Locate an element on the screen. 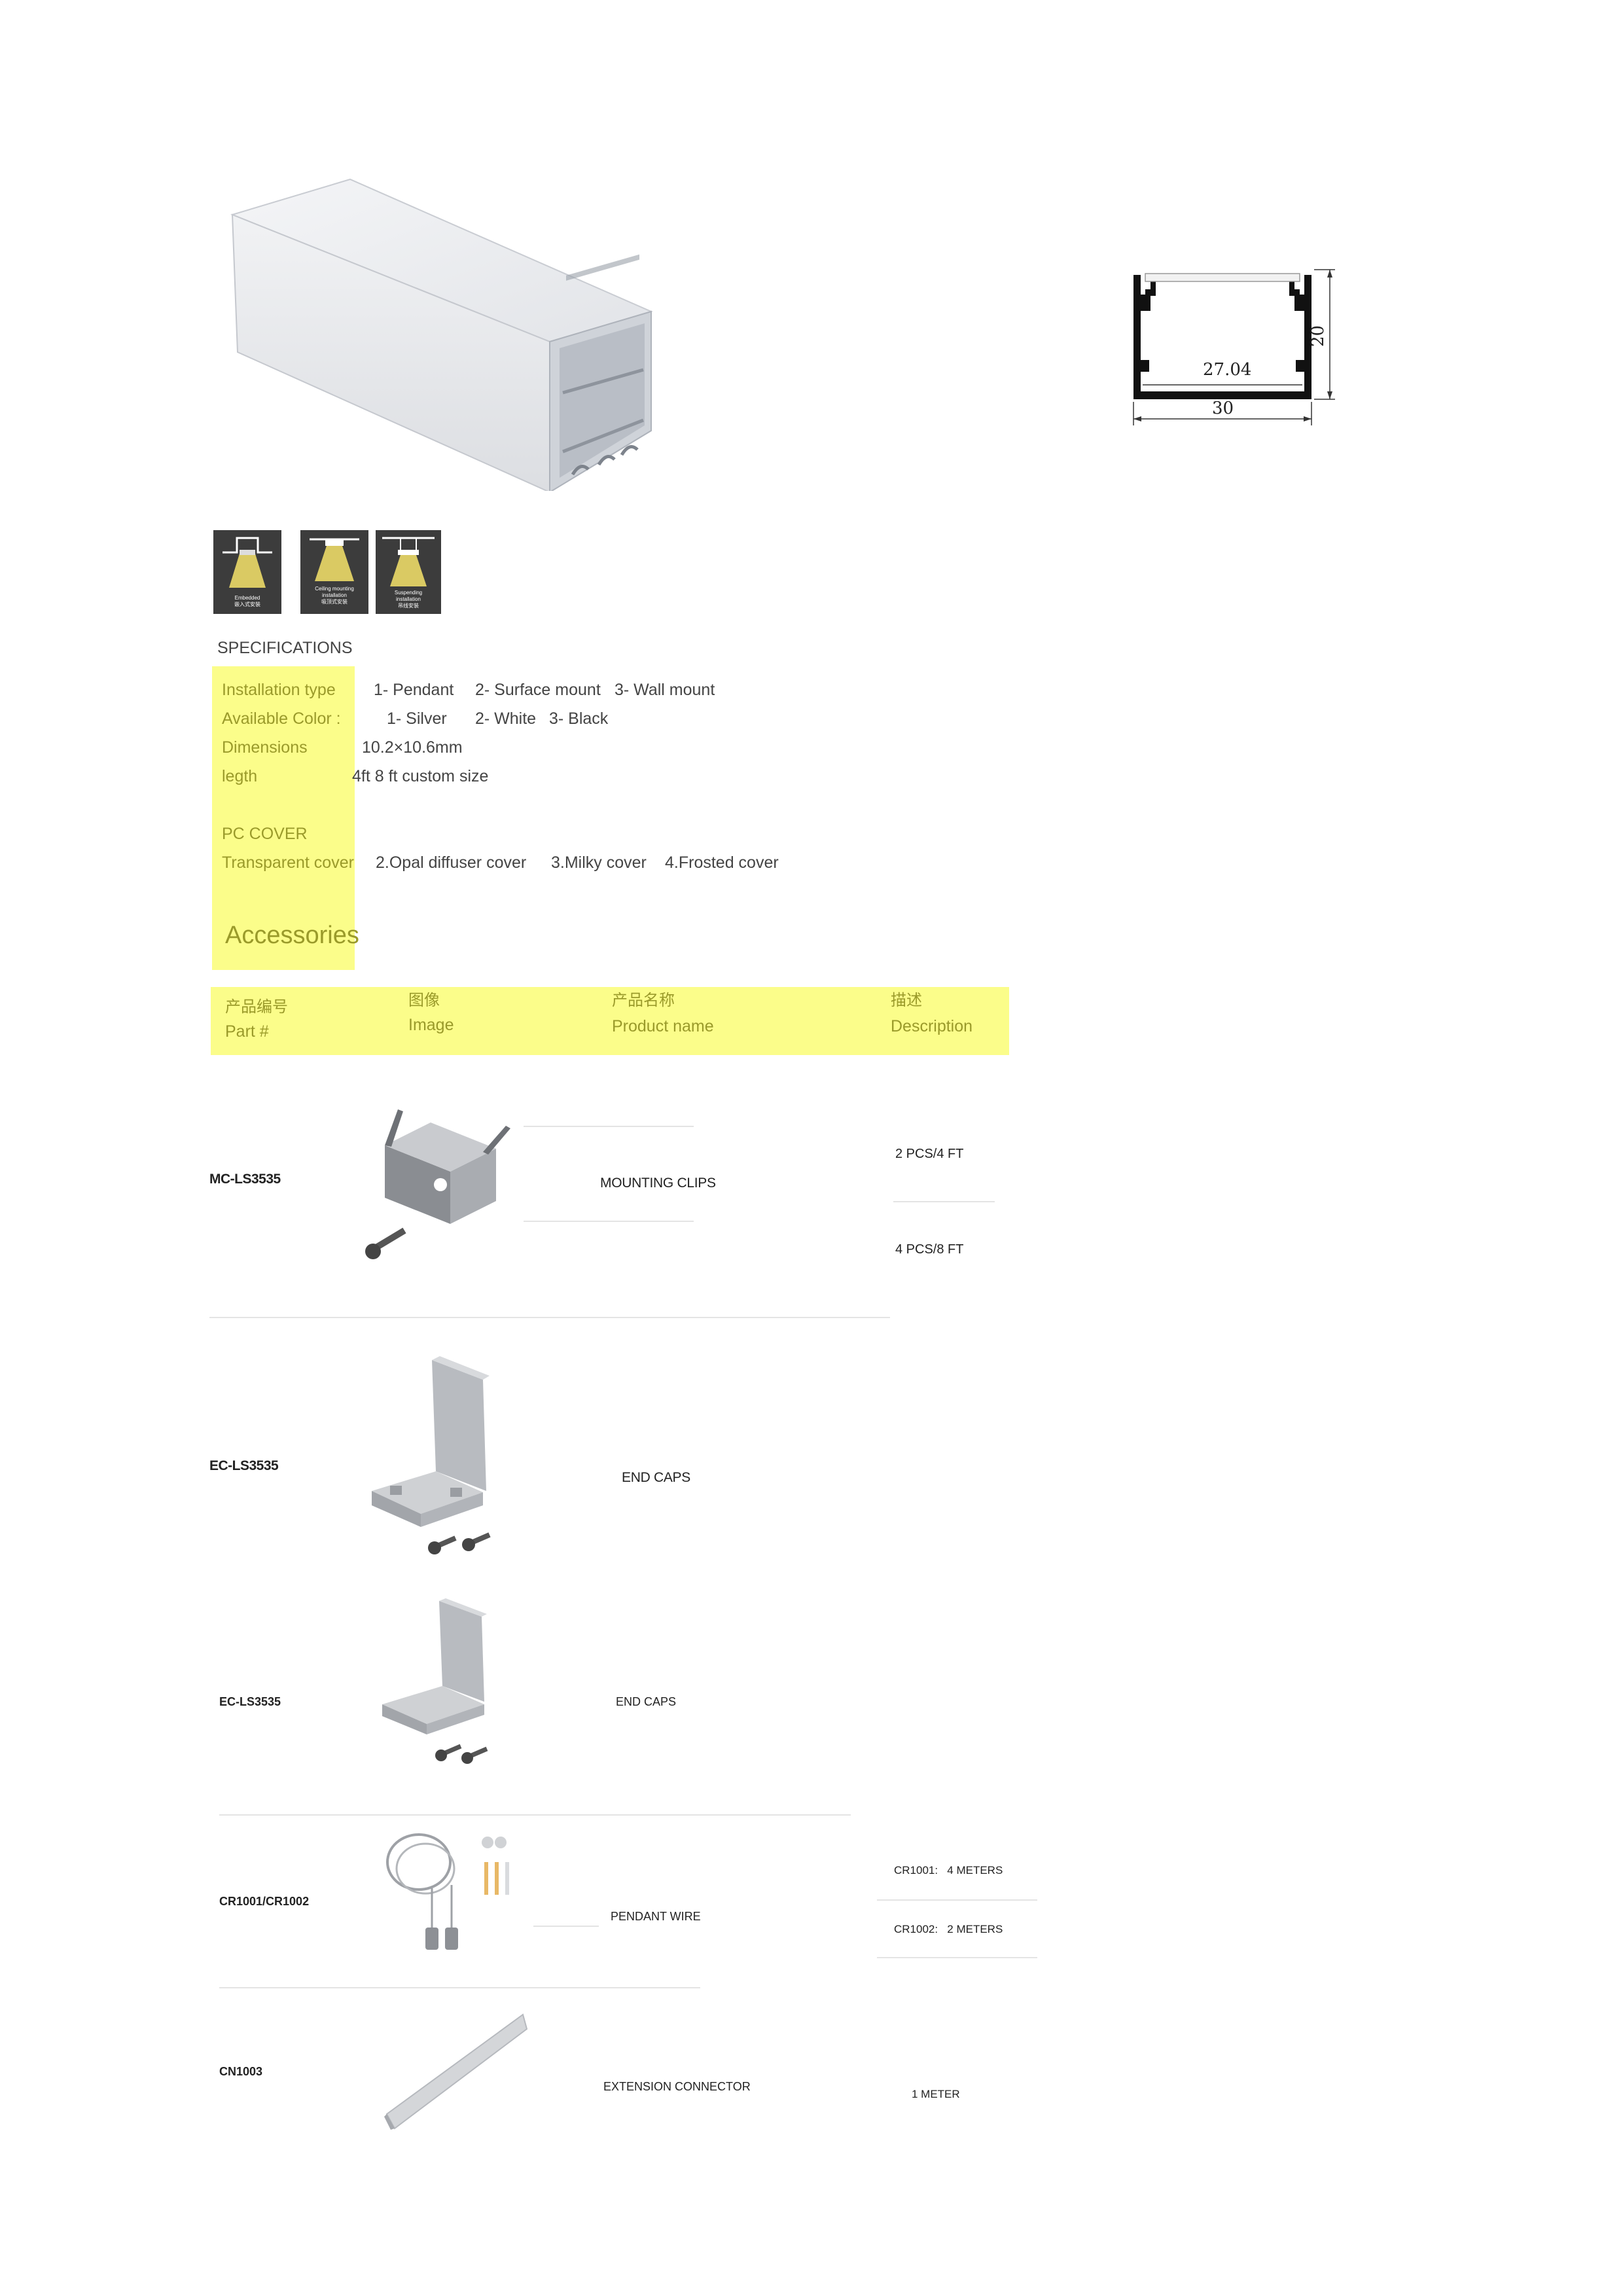 Image resolution: width=1623 pixels, height=2296 pixels. suspending-installation-icon: Suspending installation 吊线安装 is located at coordinates (408, 572).